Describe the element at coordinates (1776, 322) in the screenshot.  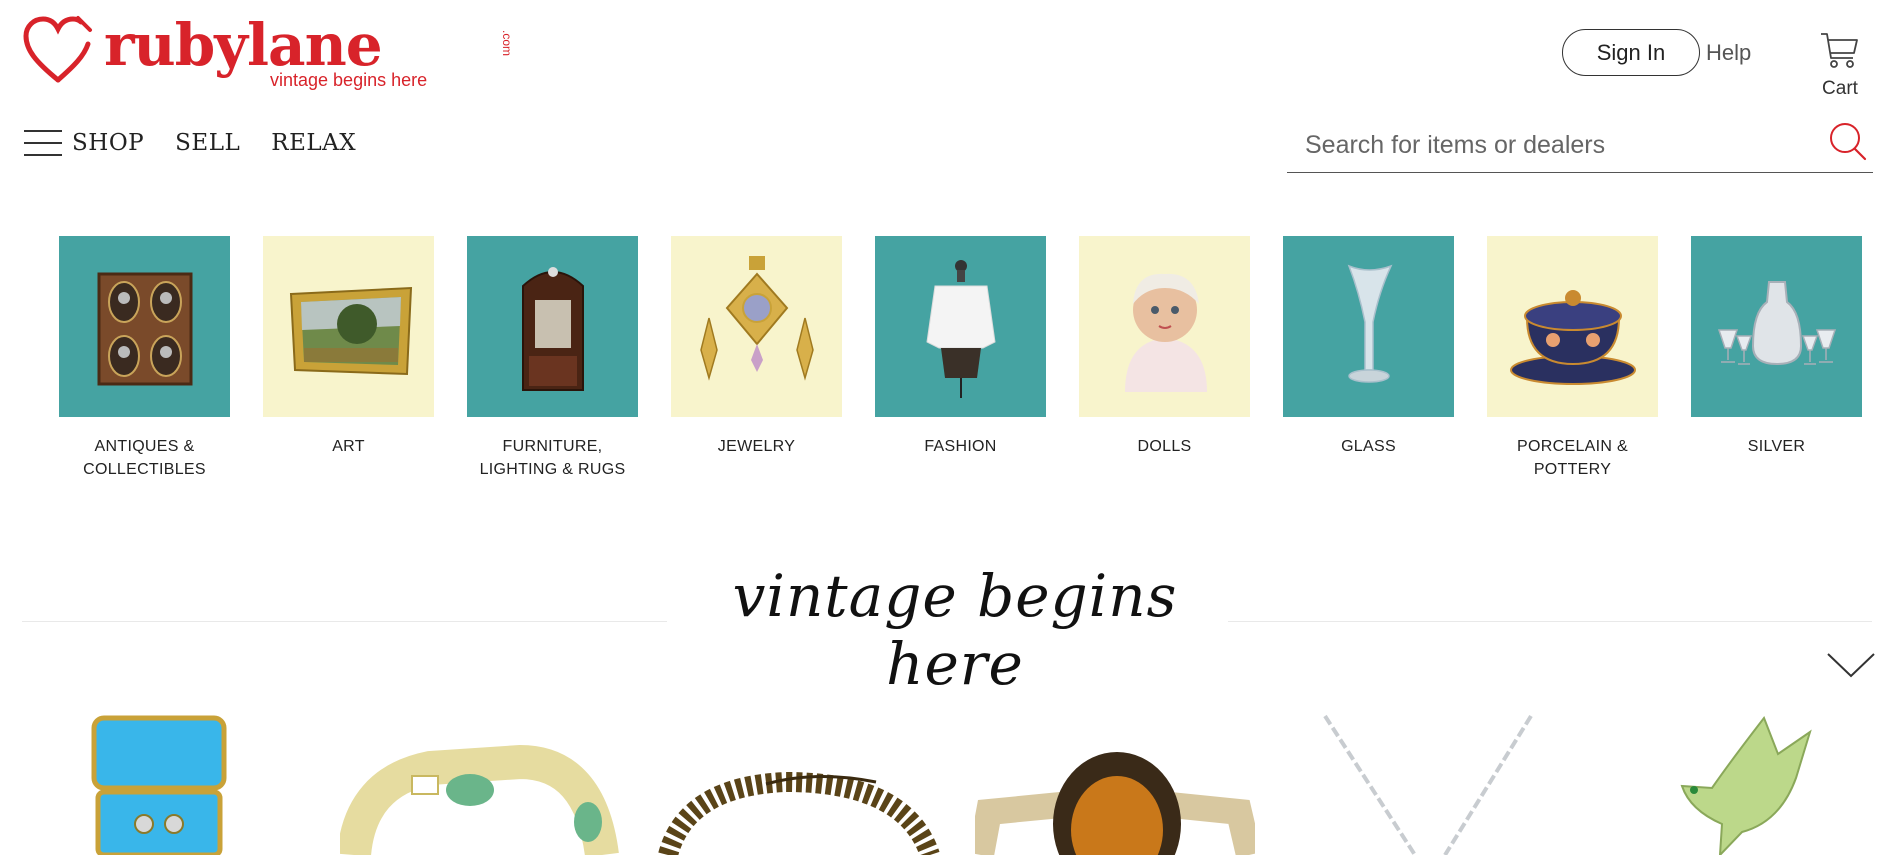
I see `silver-decanter-icon` at that location.